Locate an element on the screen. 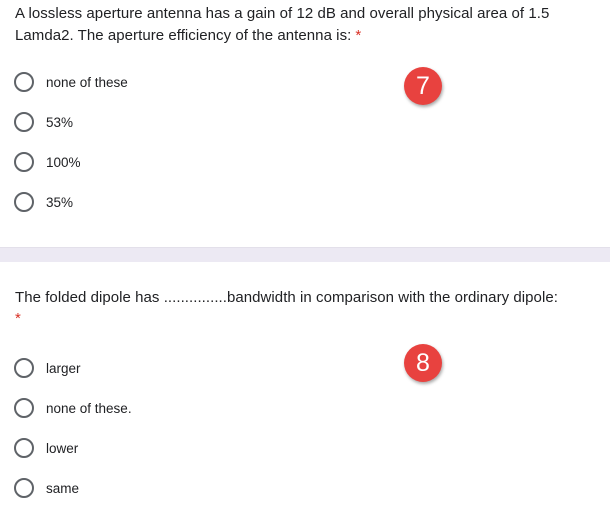 The width and height of the screenshot is (610, 520). radio-option: none of these. is located at coordinates (73, 408).